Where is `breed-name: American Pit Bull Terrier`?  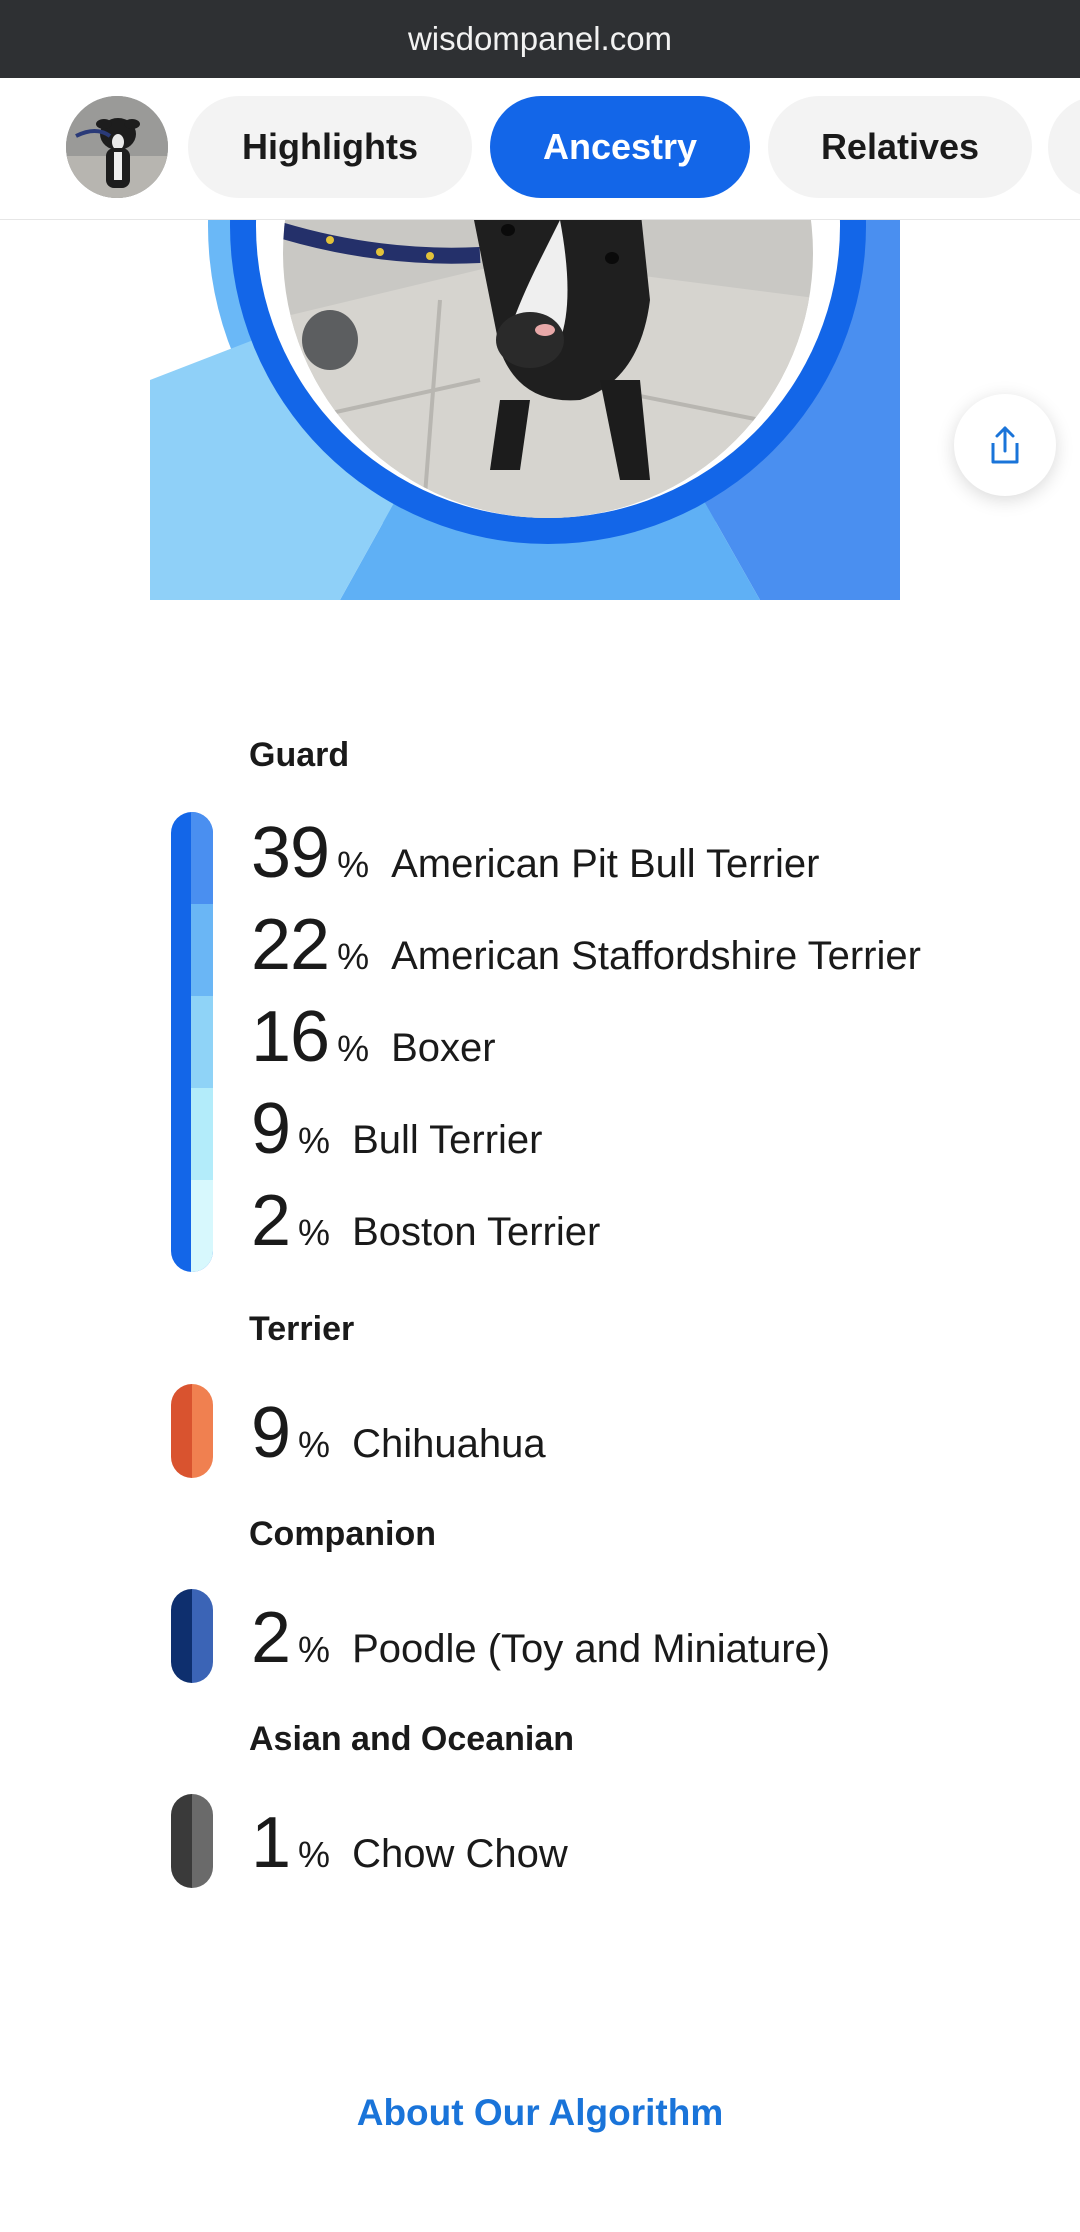
breed-name: American Pit Bull Terrier is located at coordinates (605, 864).